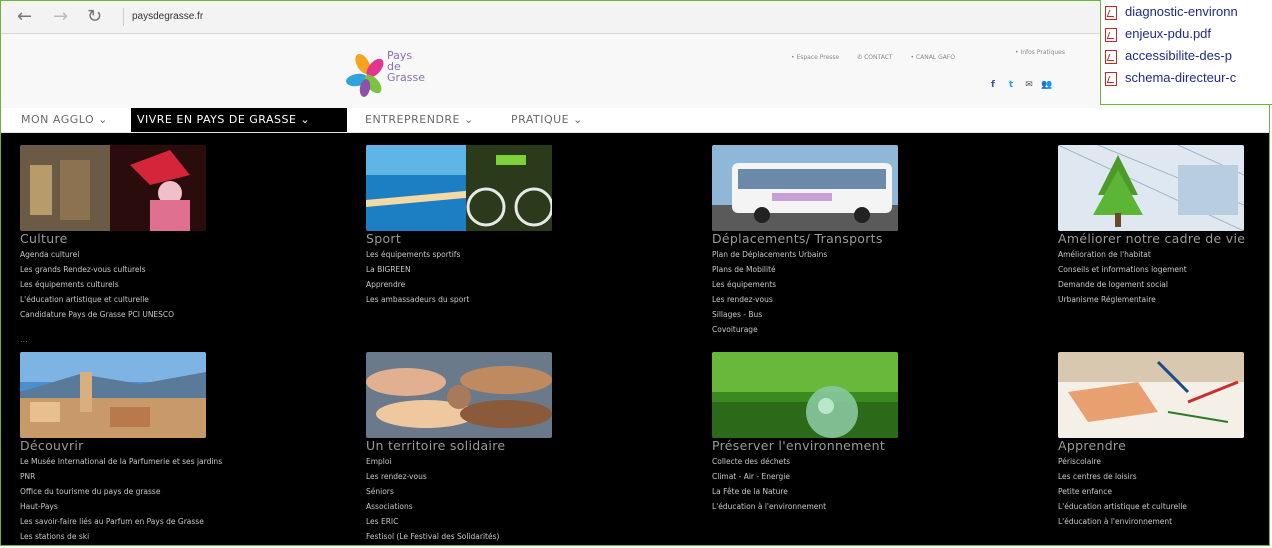 The height and width of the screenshot is (548, 1272). I want to click on solidaire-image, so click(459, 395).